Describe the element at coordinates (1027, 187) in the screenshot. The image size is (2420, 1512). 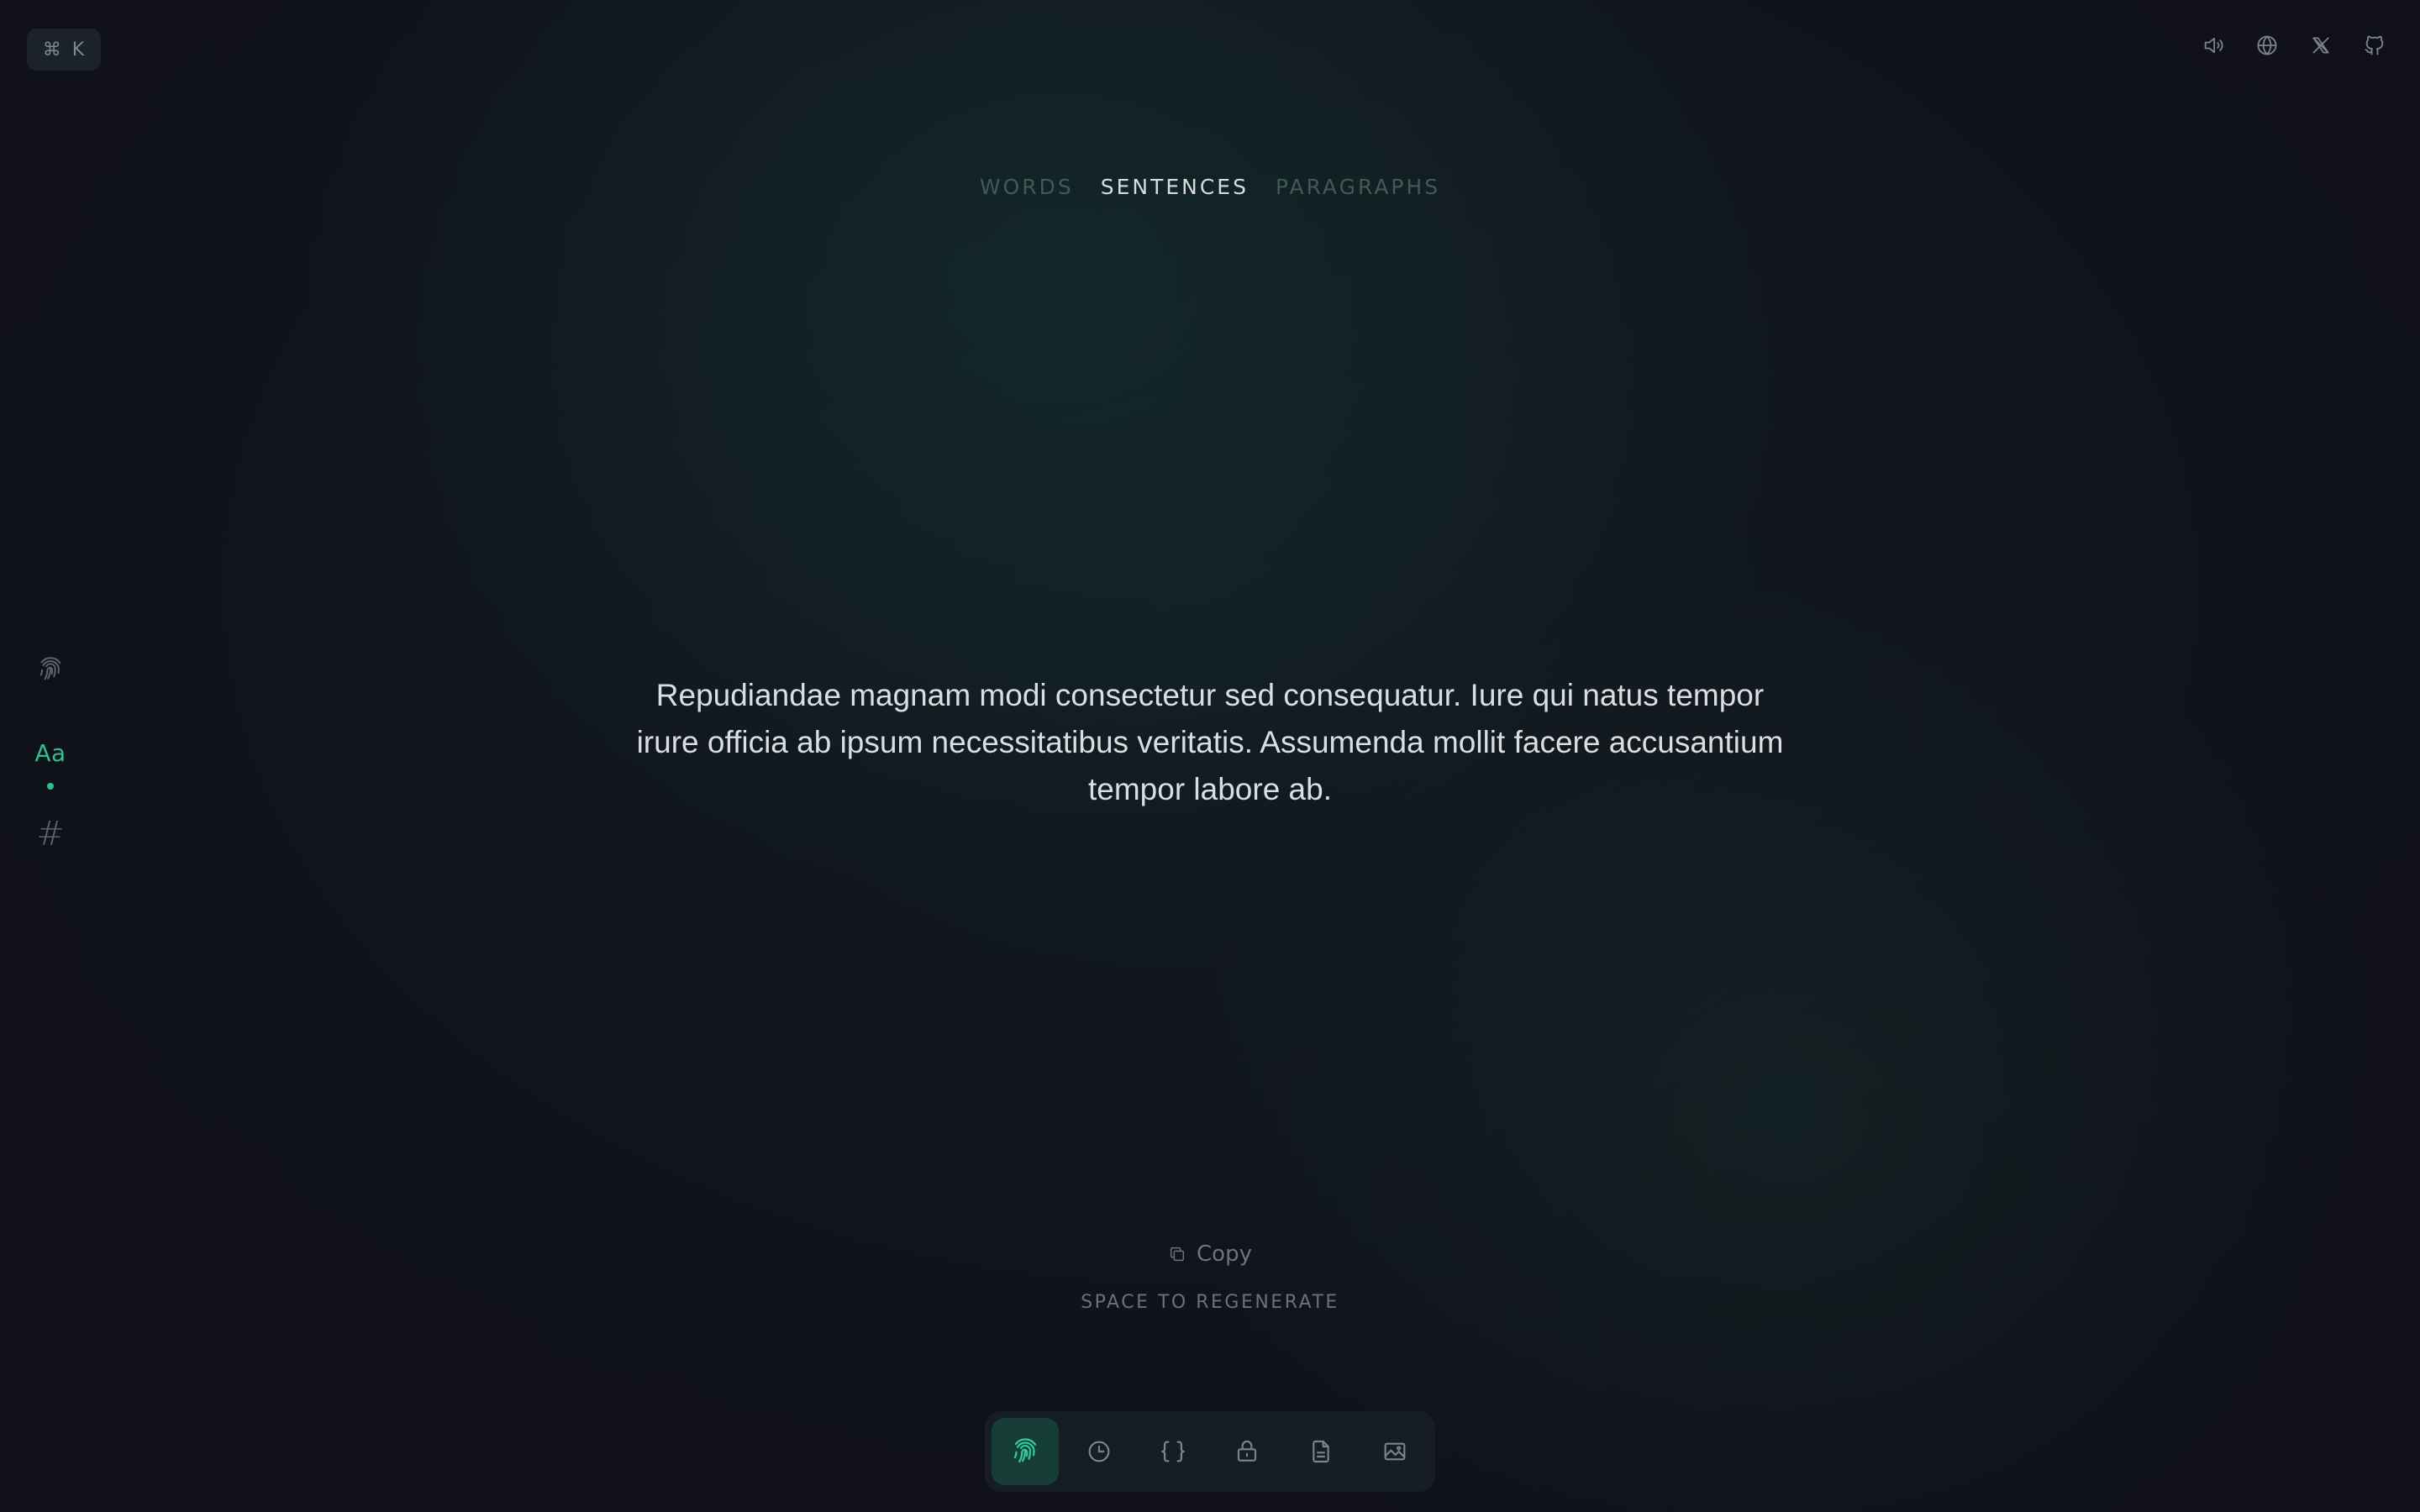
I see `tab-words: WORDS` at that location.